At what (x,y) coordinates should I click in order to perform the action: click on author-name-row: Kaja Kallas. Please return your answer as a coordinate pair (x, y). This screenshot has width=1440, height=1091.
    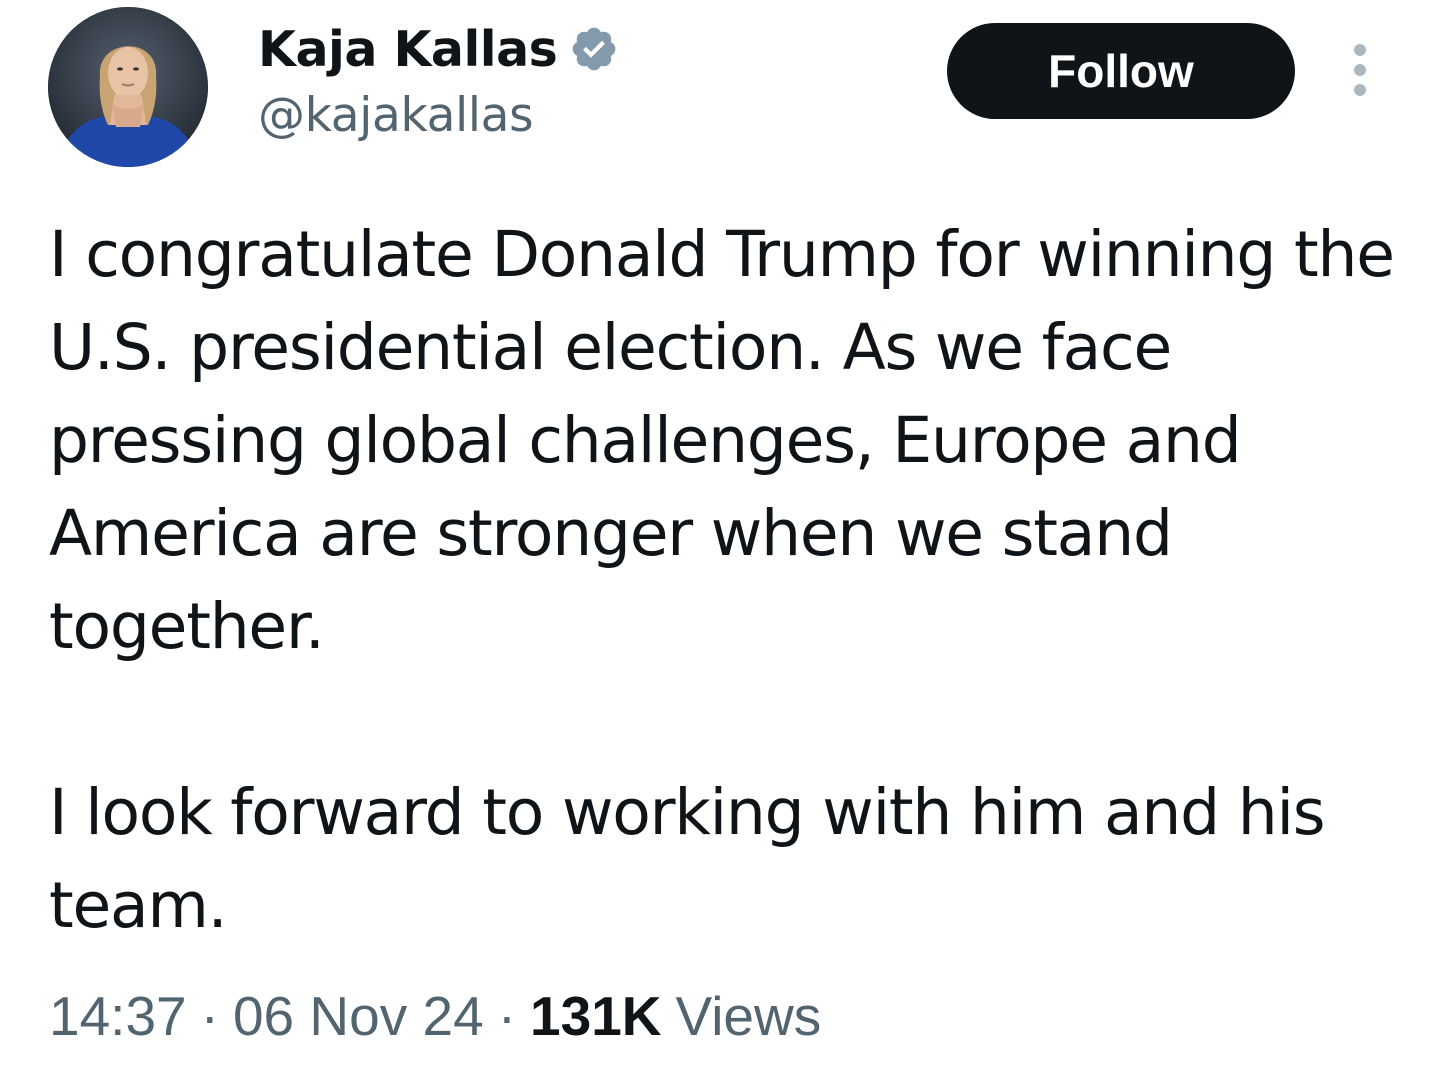
    Looking at the image, I should click on (438, 49).